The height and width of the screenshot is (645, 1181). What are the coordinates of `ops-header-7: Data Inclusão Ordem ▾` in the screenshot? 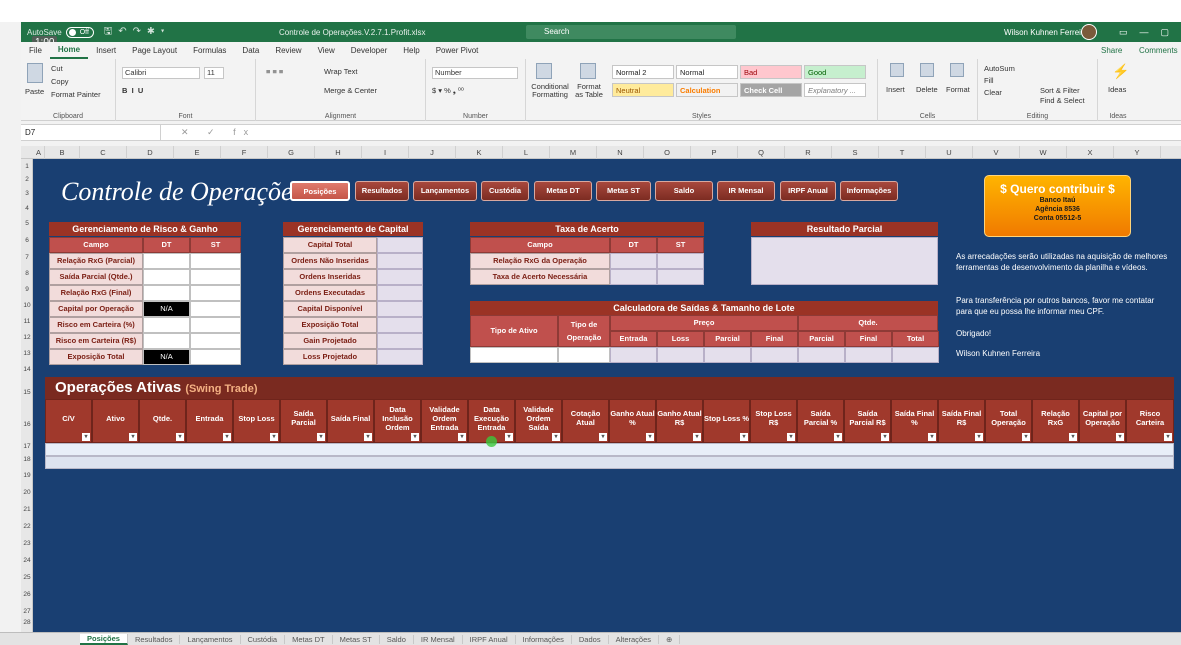 It's located at (397, 421).